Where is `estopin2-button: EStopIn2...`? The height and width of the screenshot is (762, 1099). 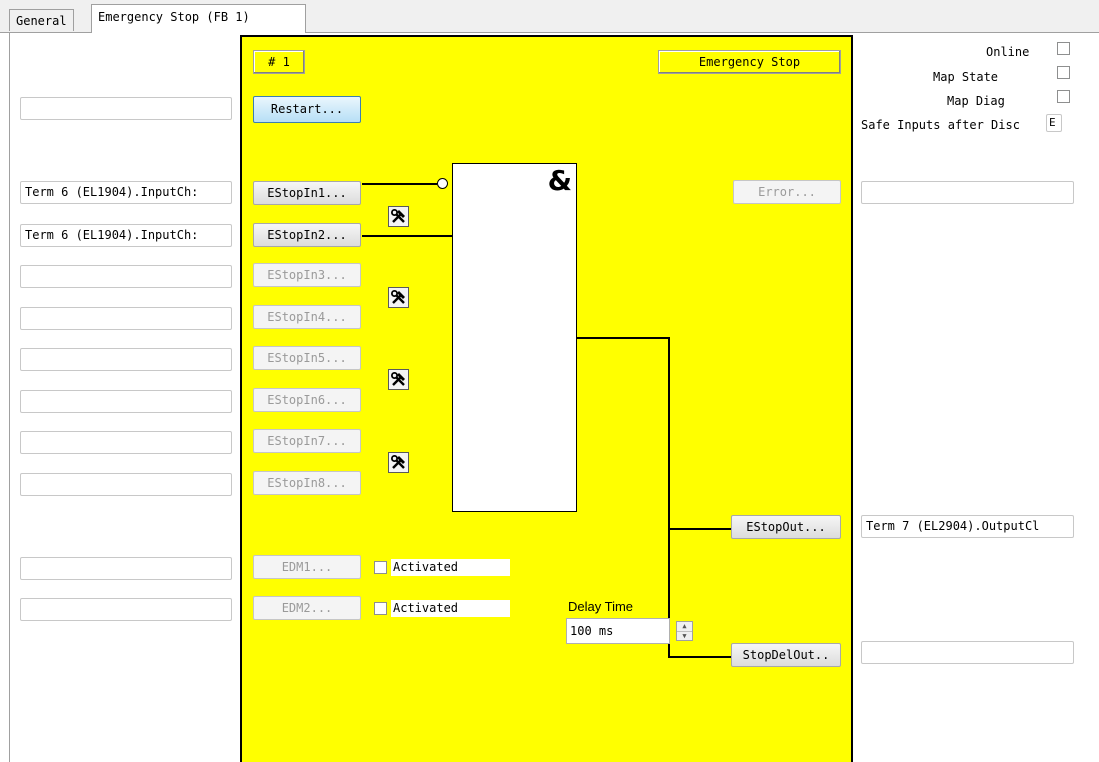 estopin2-button: EStopIn2... is located at coordinates (307, 235).